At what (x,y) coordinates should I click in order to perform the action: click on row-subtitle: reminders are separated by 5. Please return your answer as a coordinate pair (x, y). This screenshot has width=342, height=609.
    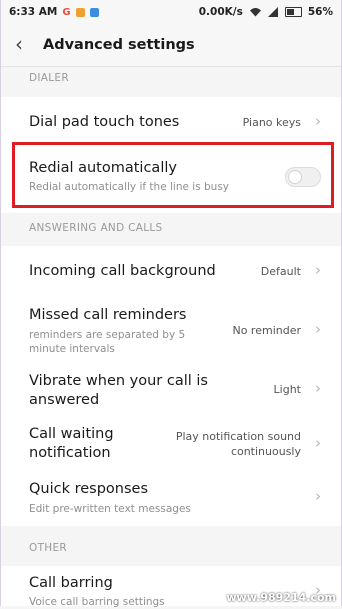
    Looking at the image, I should click on (107, 335).